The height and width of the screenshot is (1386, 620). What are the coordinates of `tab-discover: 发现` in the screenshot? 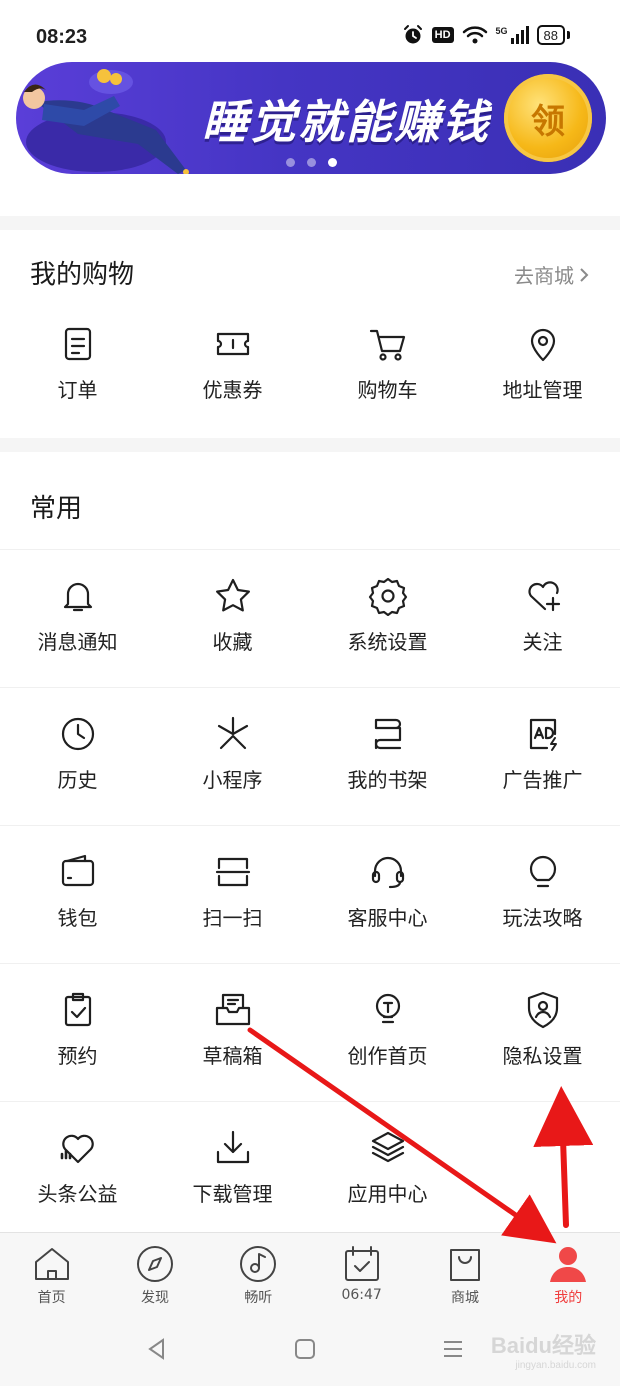 It's located at (154, 1274).